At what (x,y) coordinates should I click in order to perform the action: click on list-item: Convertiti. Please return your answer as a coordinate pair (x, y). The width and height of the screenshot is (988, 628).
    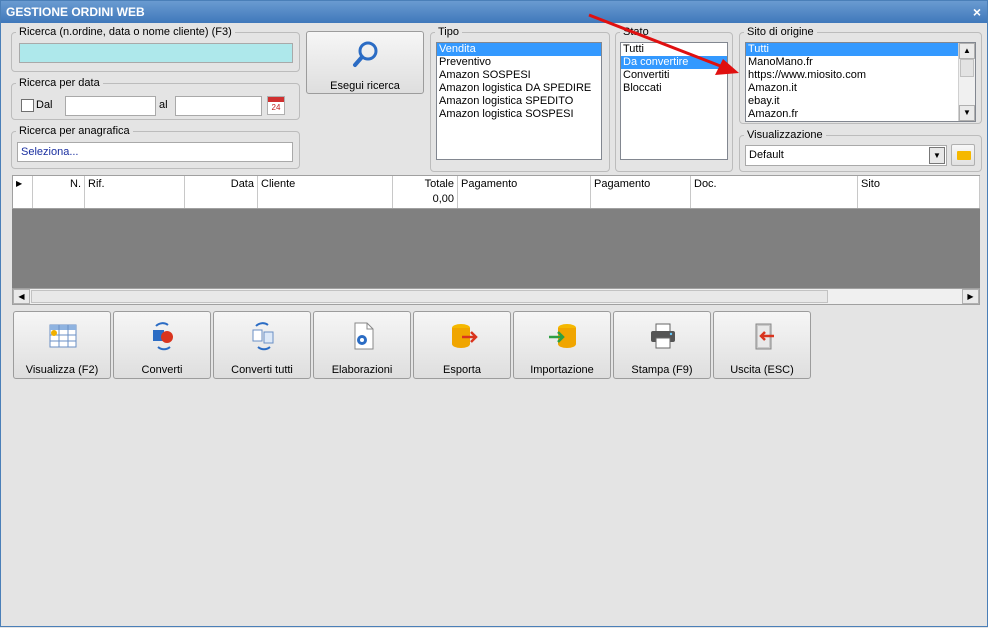
    Looking at the image, I should click on (674, 75).